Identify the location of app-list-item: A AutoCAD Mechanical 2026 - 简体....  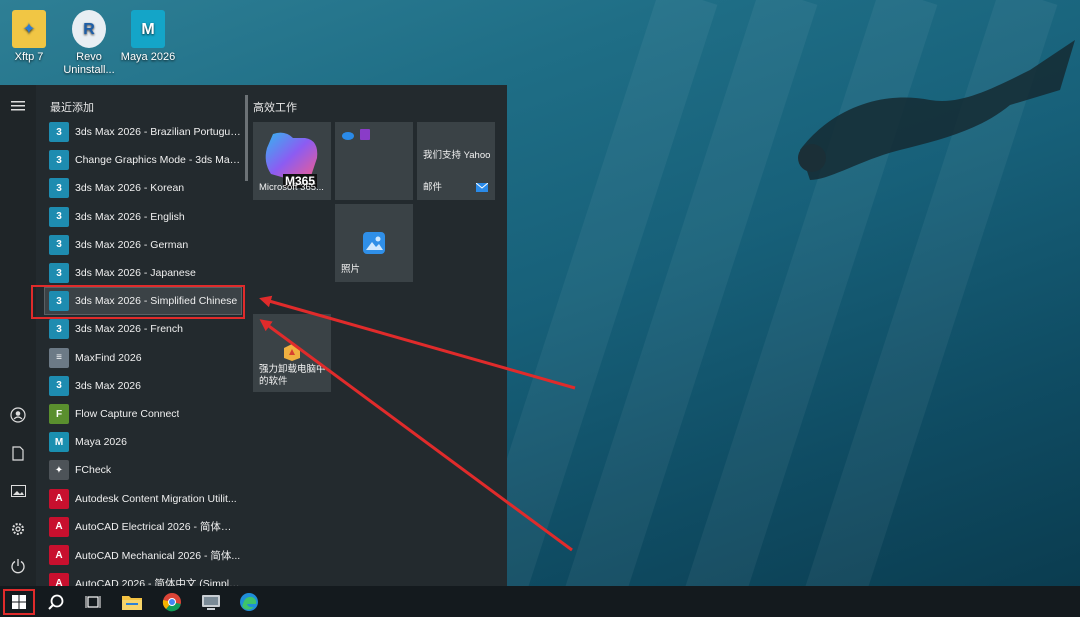
(143, 555).